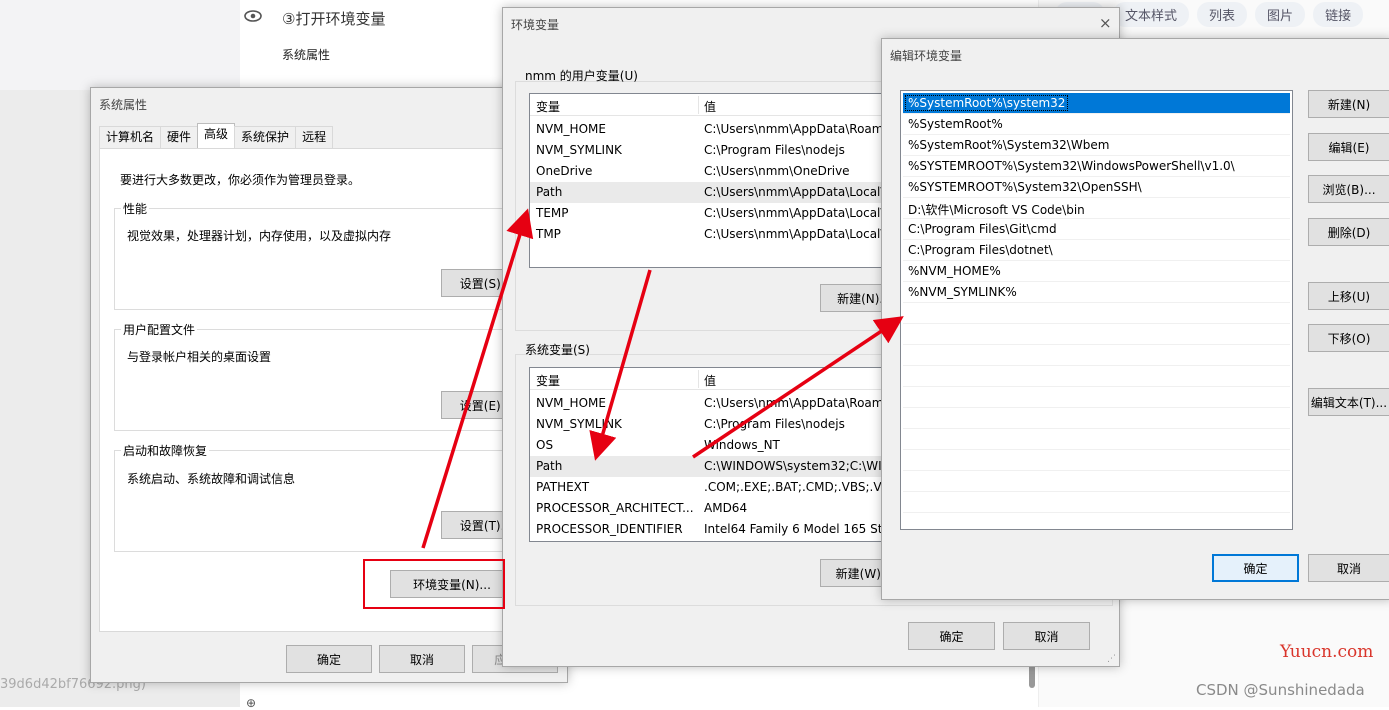 The height and width of the screenshot is (710, 1389). I want to click on list-item: C:\Program Files\dotnet\, so click(1096, 250).